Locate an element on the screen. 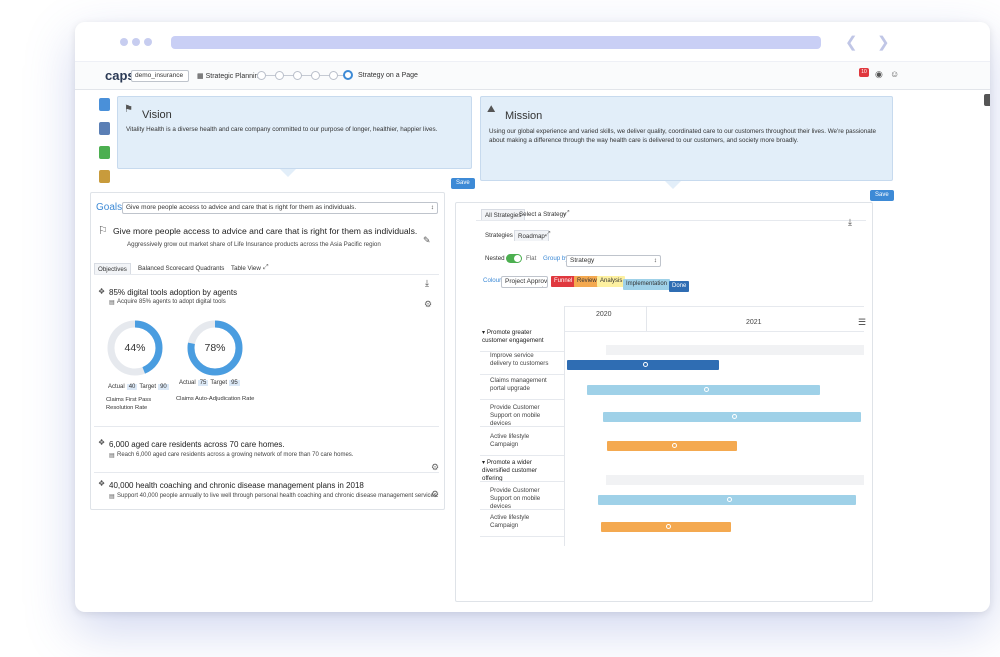  megaphone-icon: ⚑ is located at coordinates (128, 109).